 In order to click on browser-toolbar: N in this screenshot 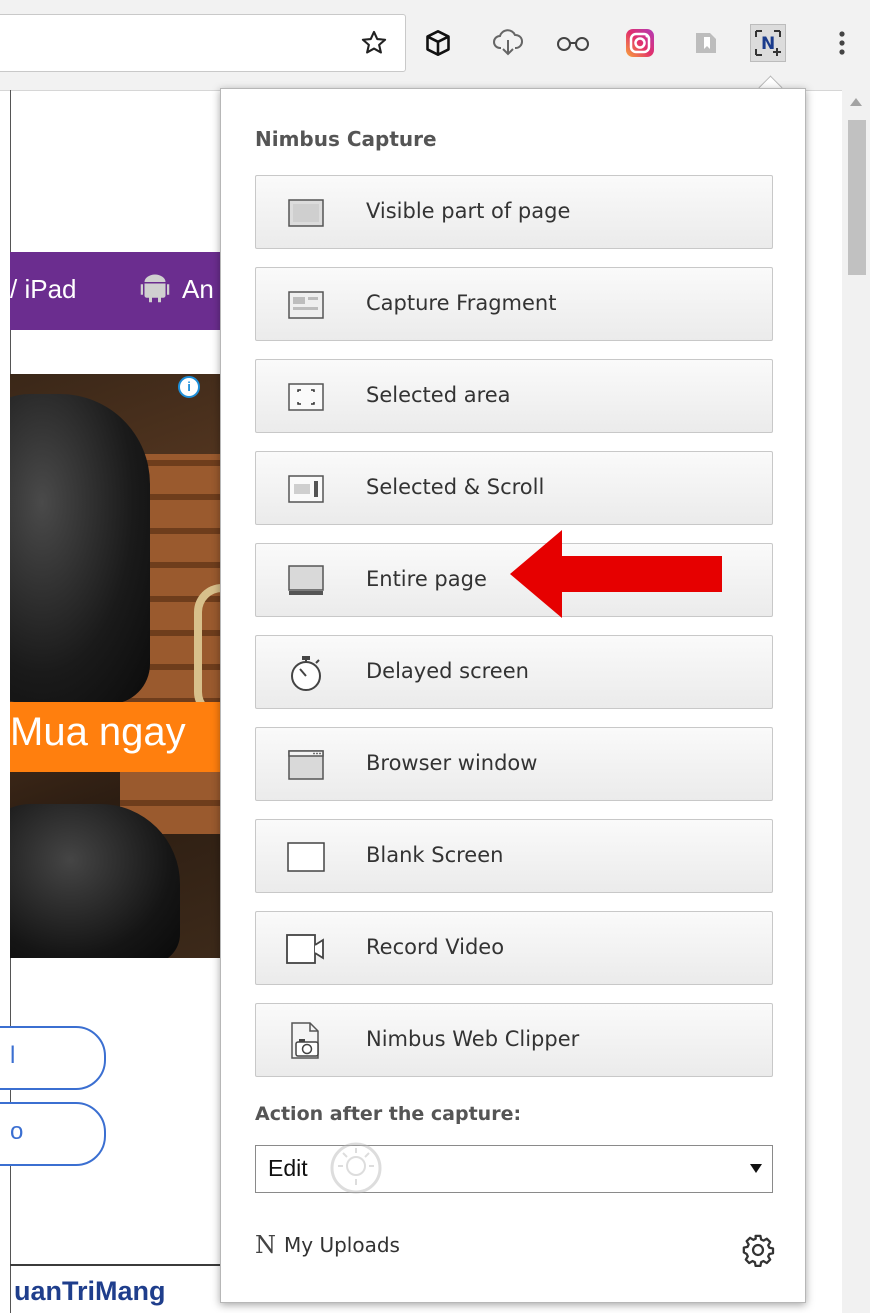, I will do `click(435, 45)`.